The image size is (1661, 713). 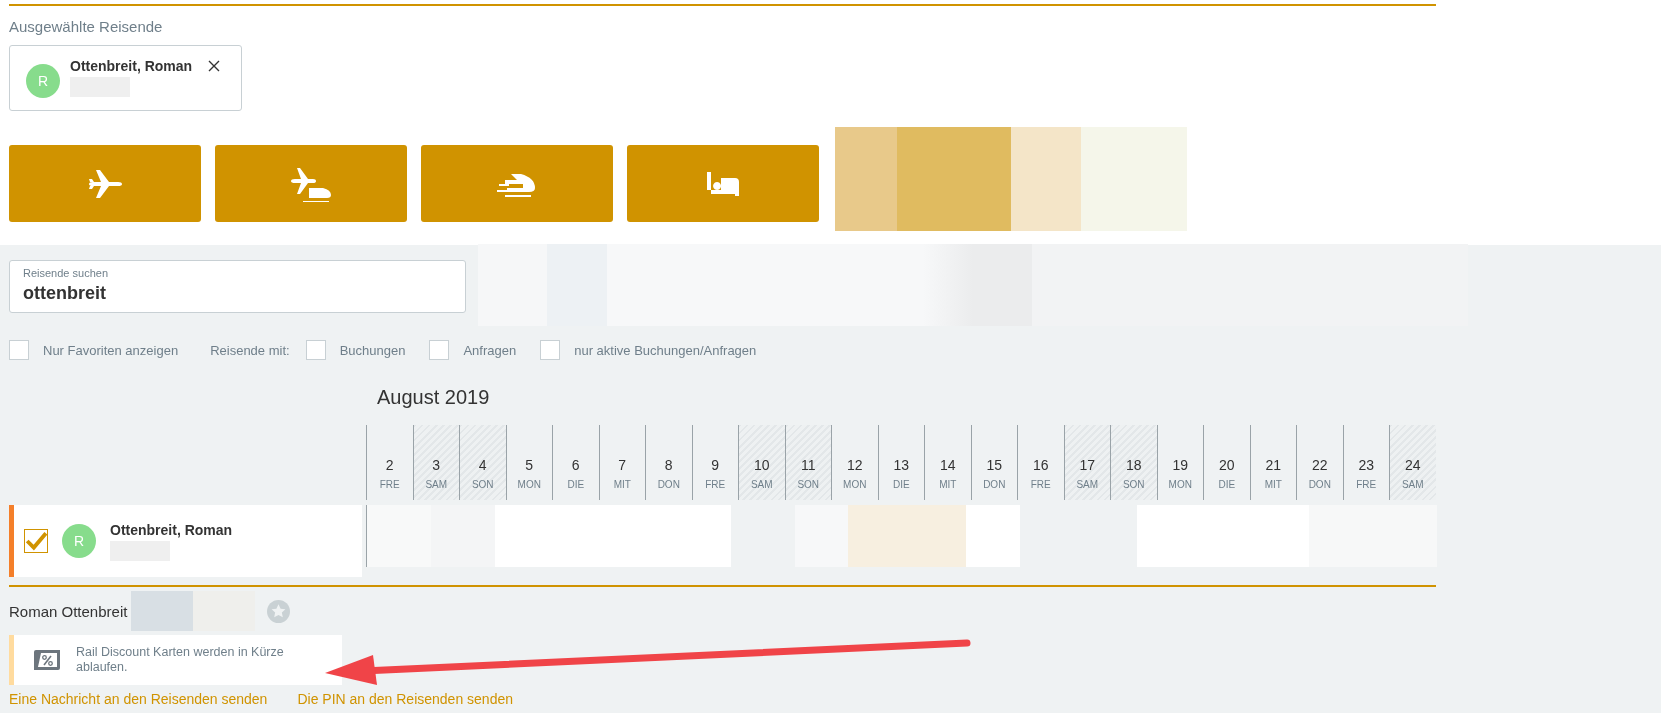 I want to click on day-header: 13 DIE, so click(x=900, y=462).